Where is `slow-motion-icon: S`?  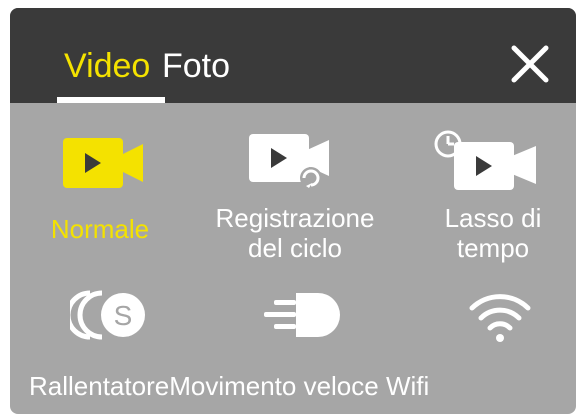
slow-motion-icon: S is located at coordinates (107, 315).